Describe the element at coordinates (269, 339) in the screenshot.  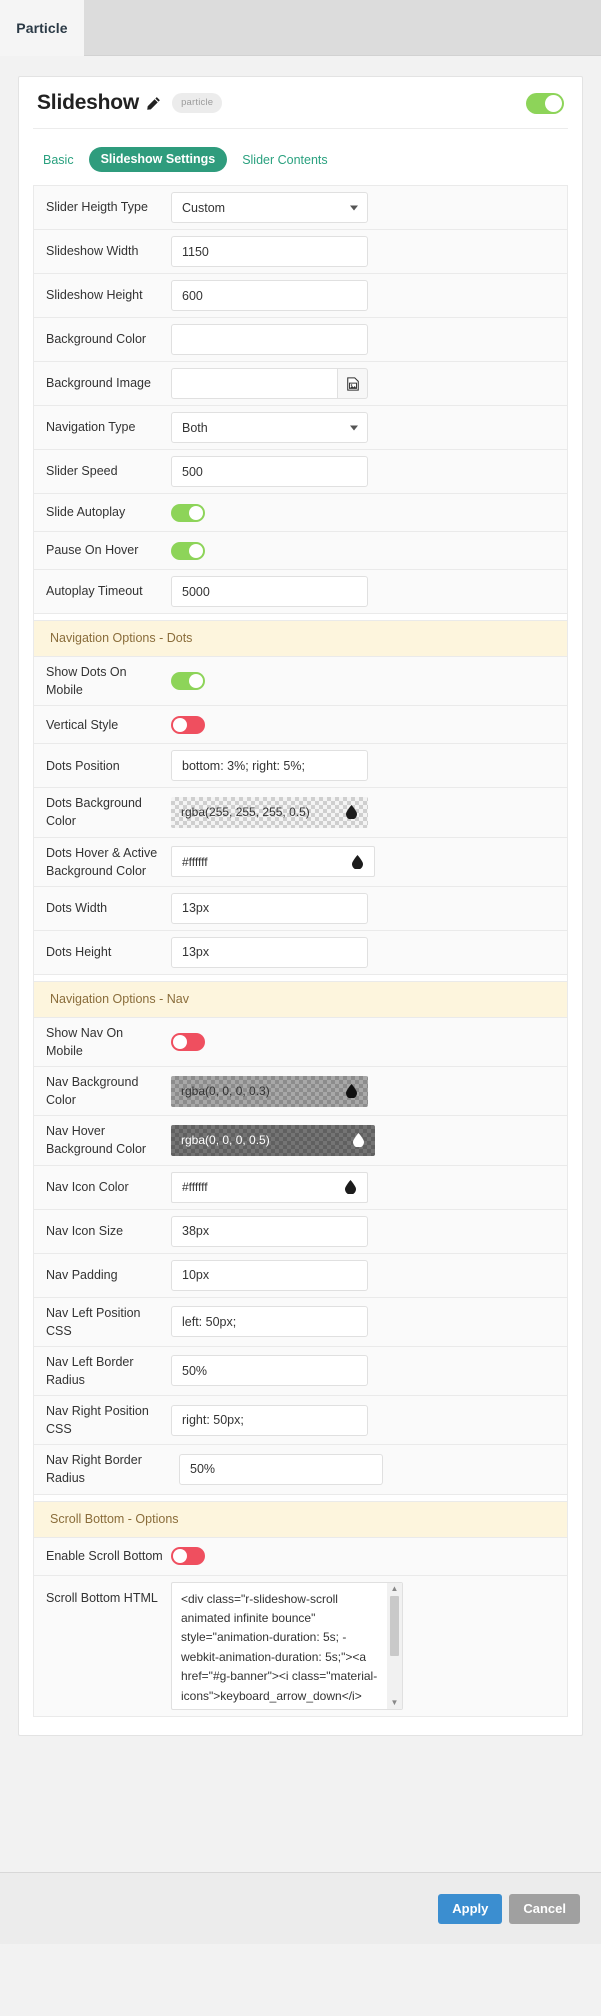
I see `background-color-input` at that location.